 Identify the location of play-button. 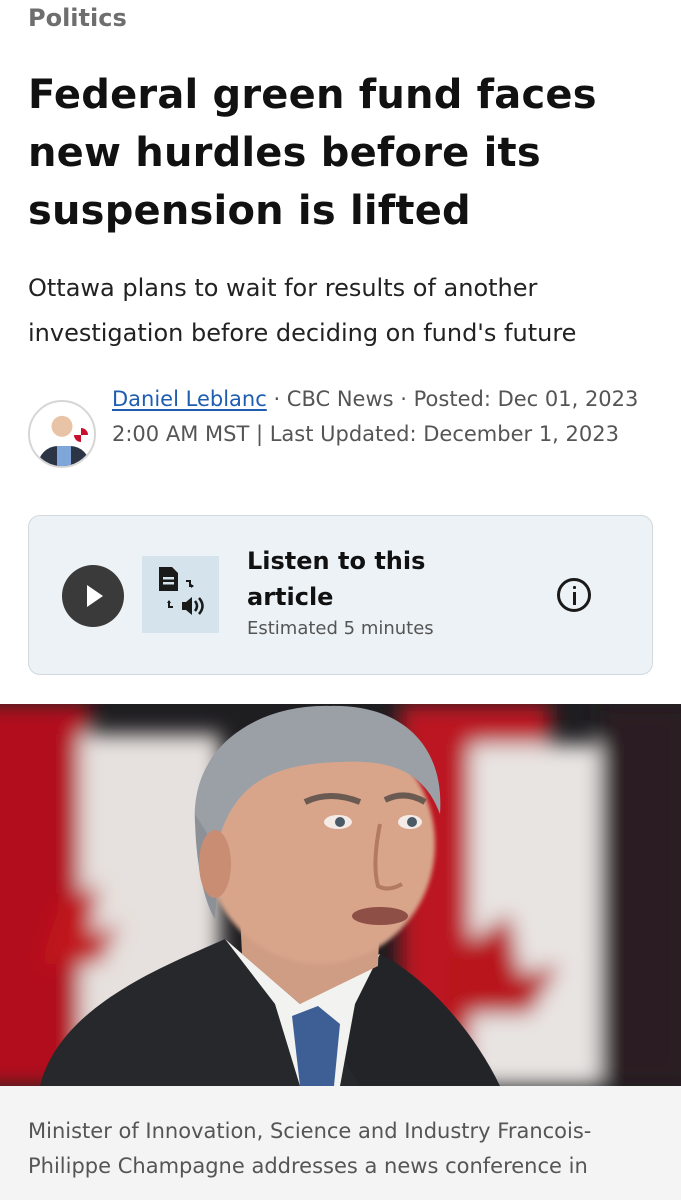
(93, 596).